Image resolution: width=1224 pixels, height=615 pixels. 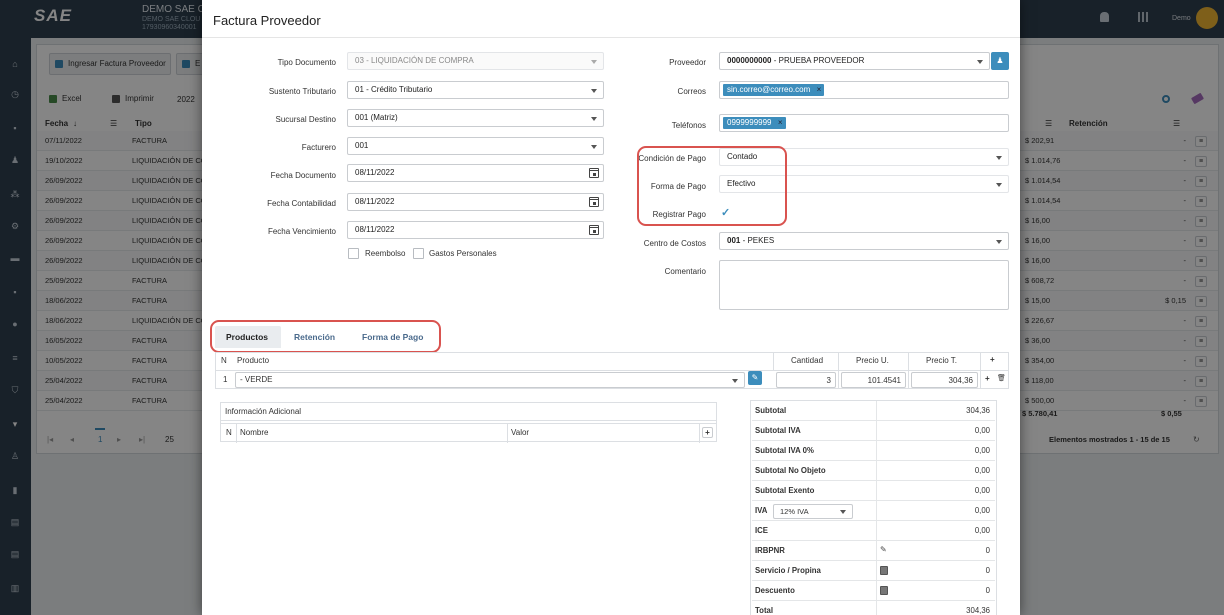 I want to click on facturero-select: 001, so click(x=475, y=146).